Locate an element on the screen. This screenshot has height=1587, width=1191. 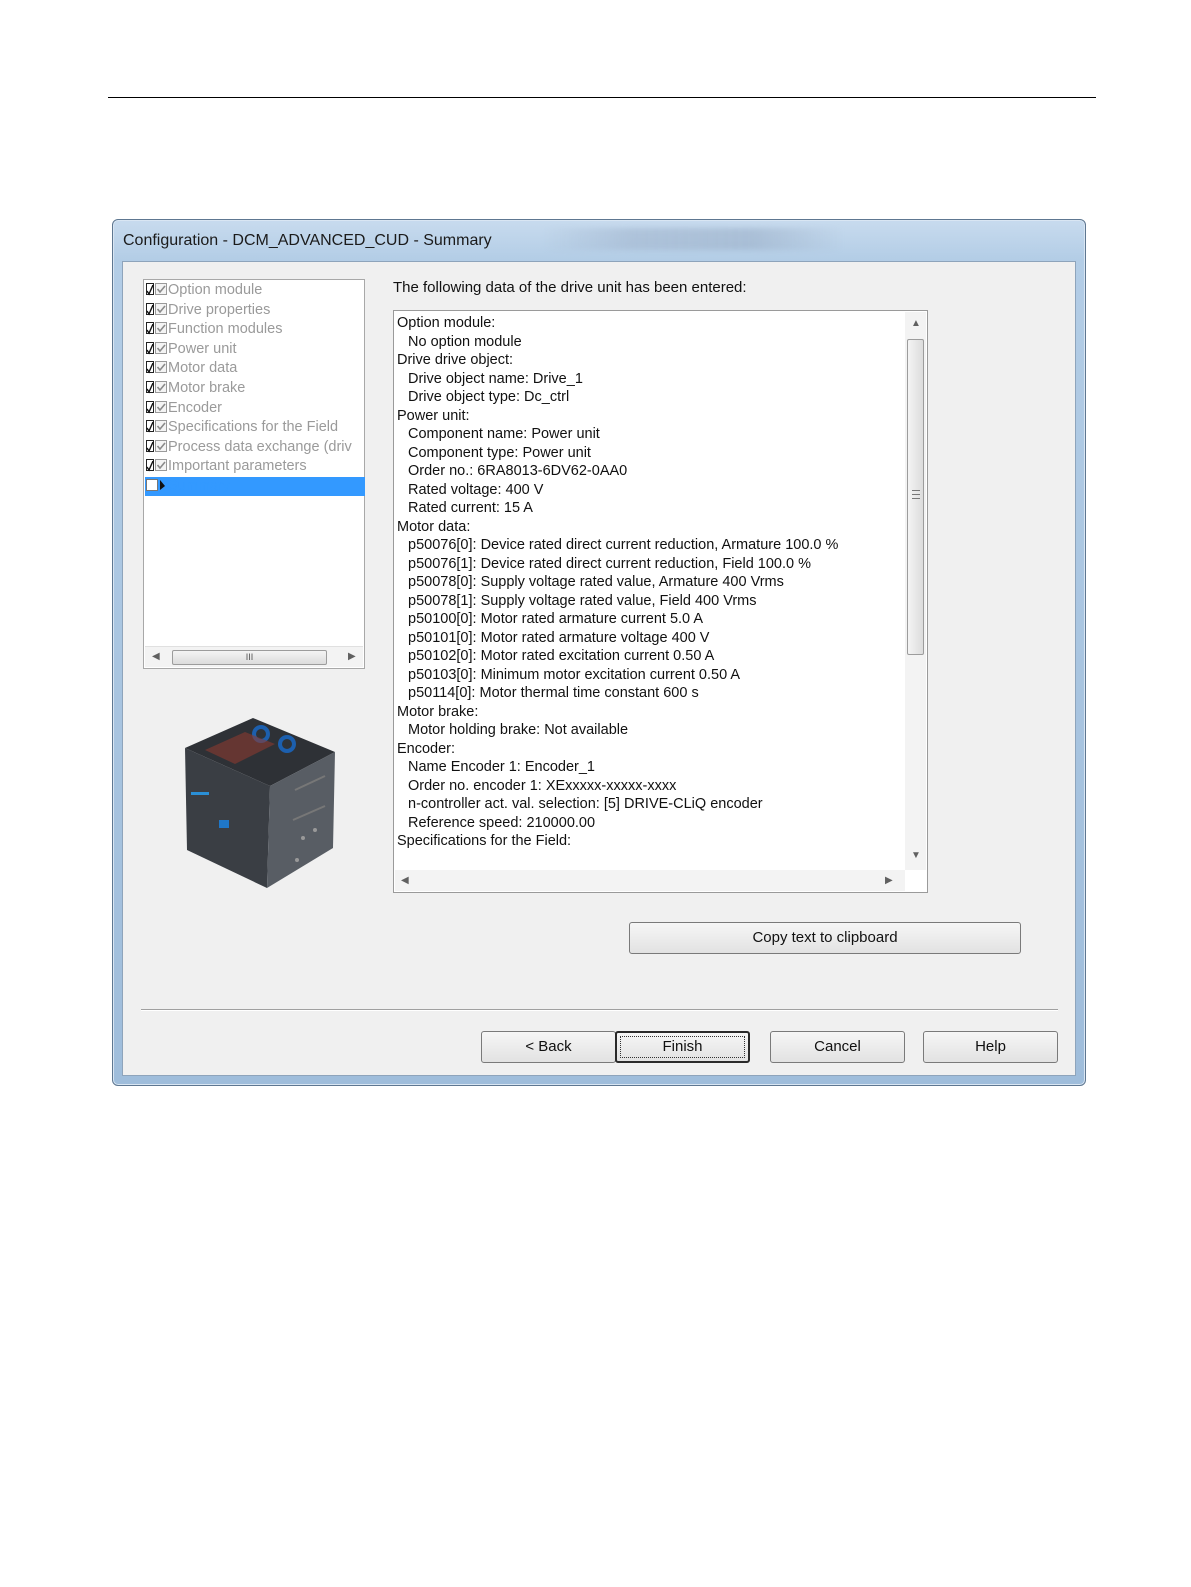
summary-detail-line: Component type: Power unit is located at coordinates (499, 452).